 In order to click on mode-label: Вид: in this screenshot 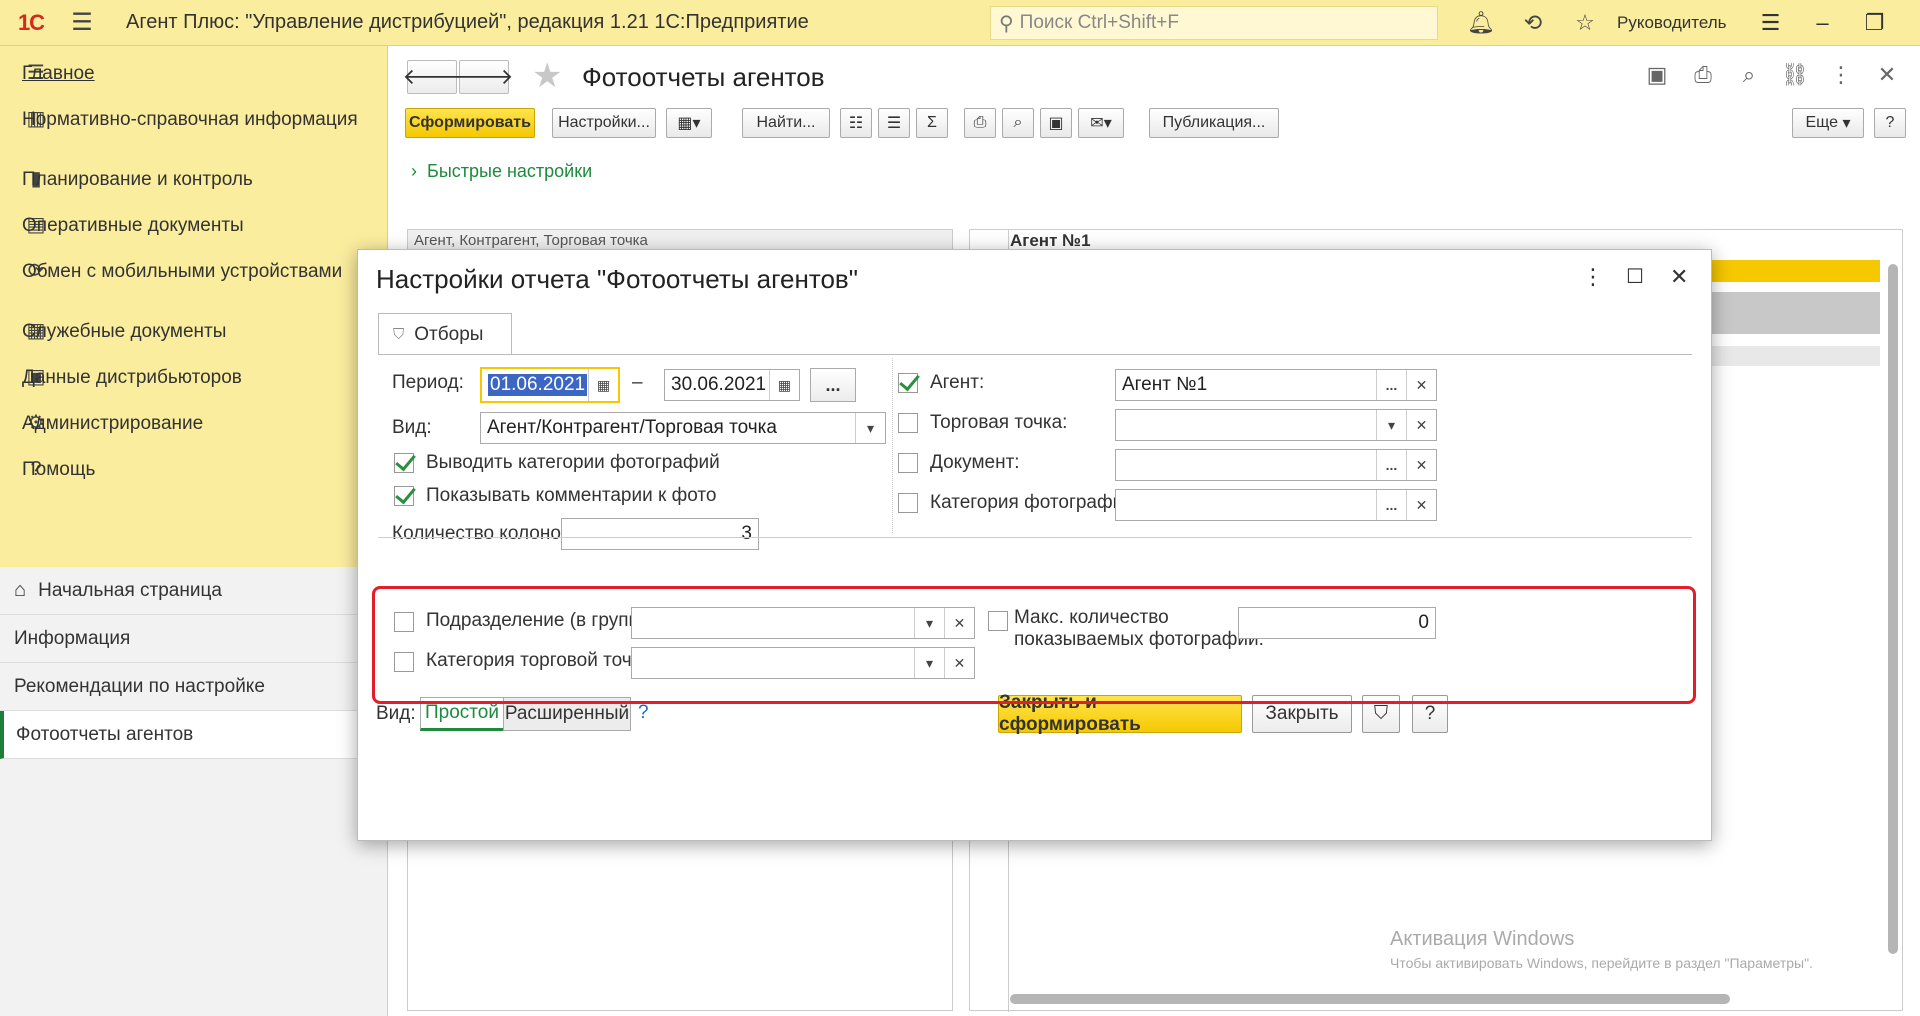, I will do `click(396, 713)`.